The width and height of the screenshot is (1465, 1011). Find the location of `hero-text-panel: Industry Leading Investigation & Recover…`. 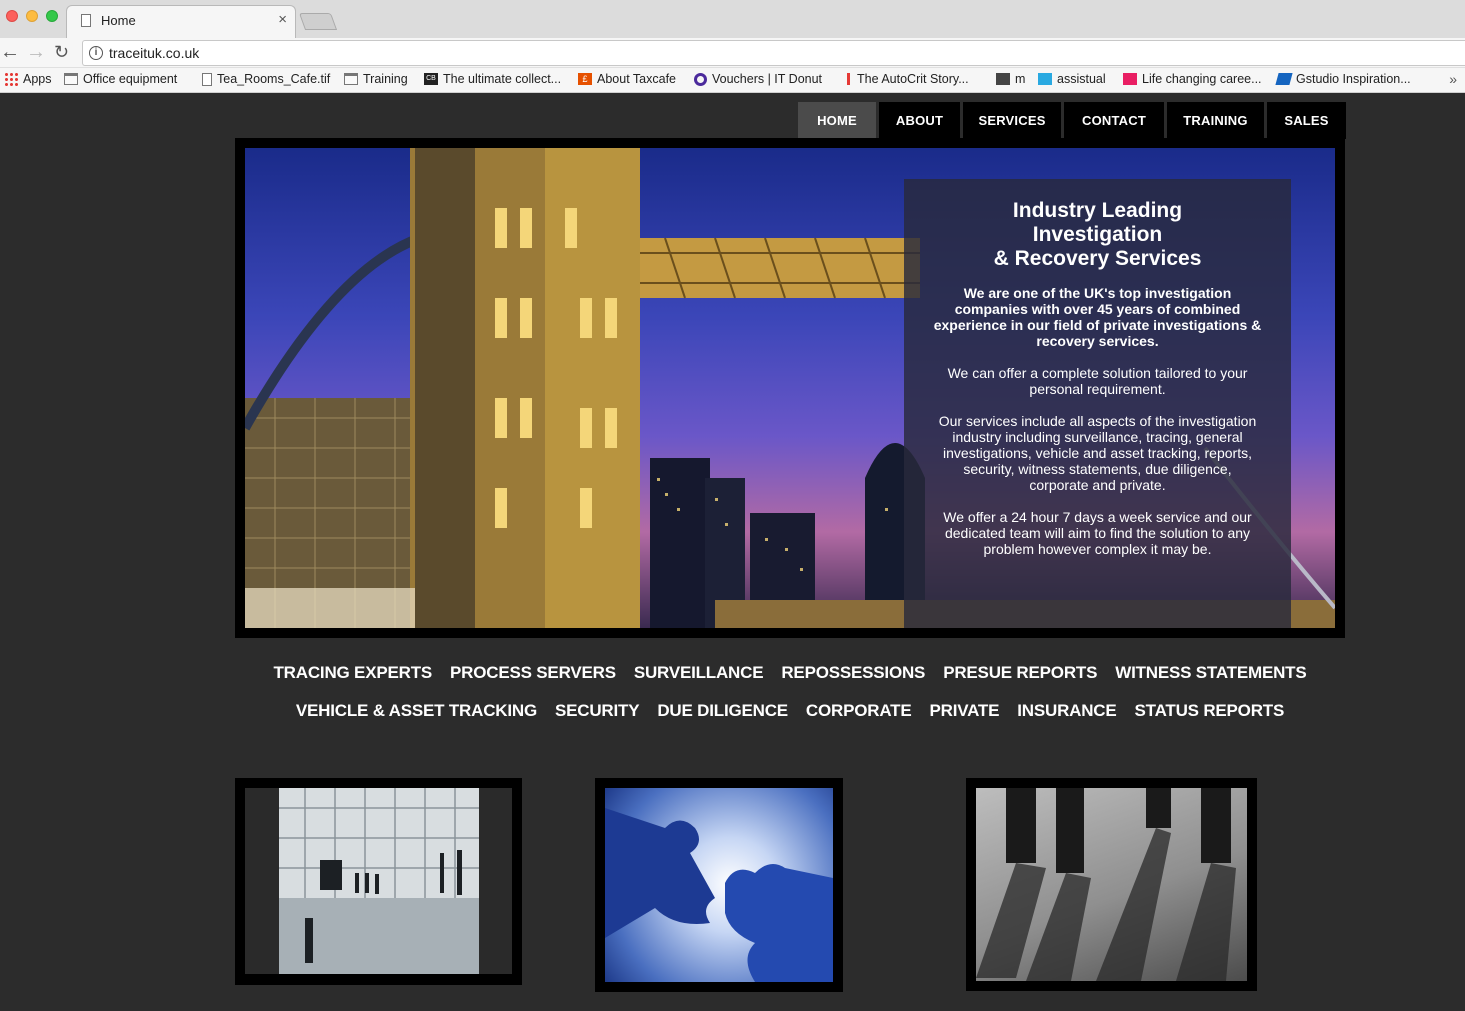

hero-text-panel: Industry Leading Investigation & Recover… is located at coordinates (1097, 403).